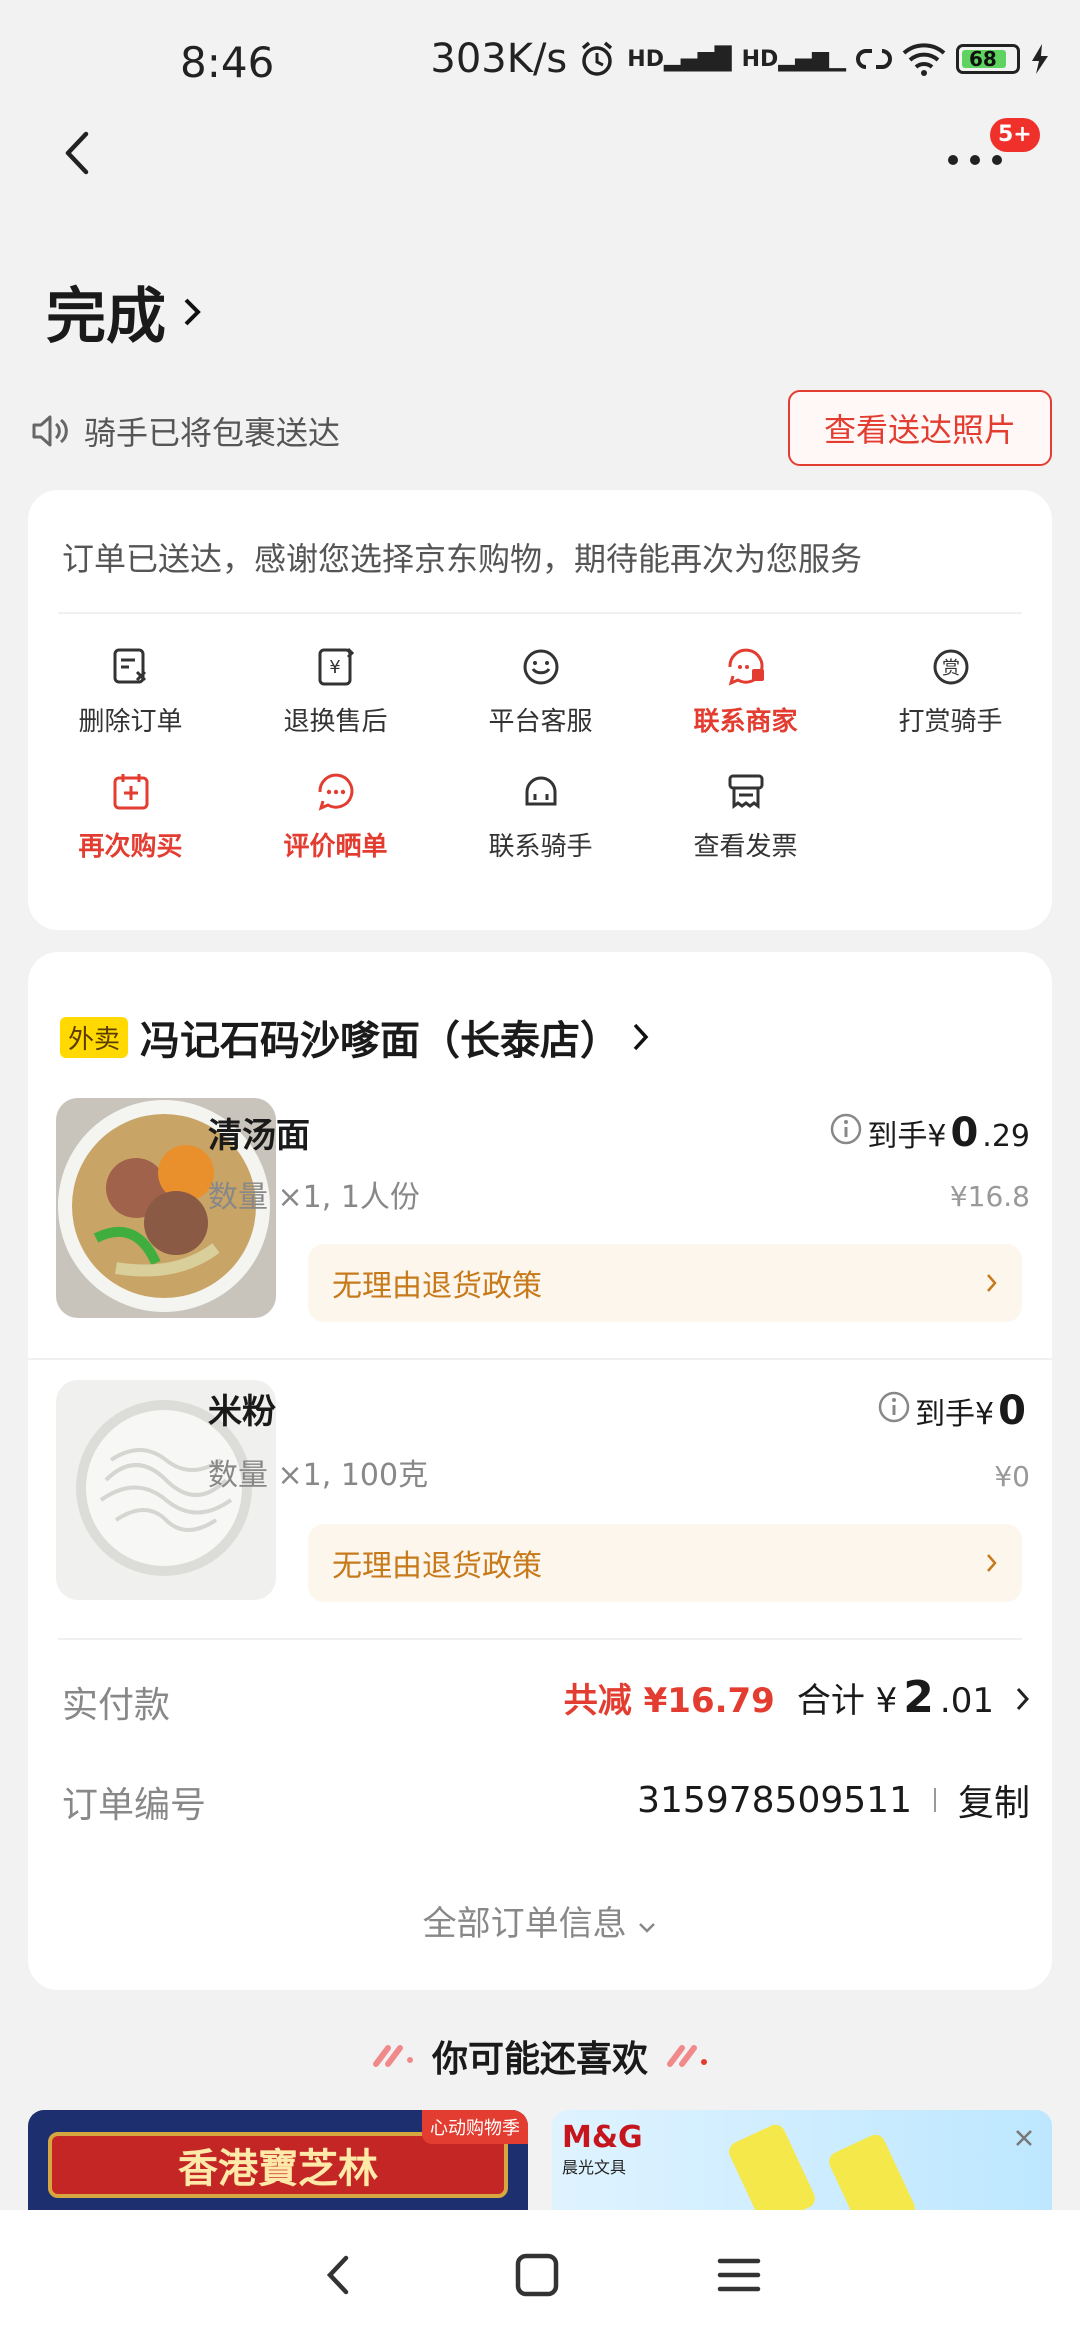 The width and height of the screenshot is (1080, 2340). Describe the element at coordinates (874, 59) in the screenshot. I see `link-icon` at that location.